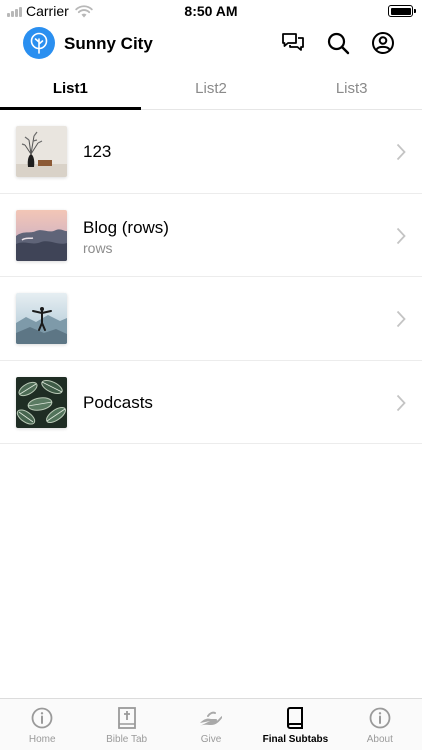  I want to click on tab-label: About, so click(379, 739).